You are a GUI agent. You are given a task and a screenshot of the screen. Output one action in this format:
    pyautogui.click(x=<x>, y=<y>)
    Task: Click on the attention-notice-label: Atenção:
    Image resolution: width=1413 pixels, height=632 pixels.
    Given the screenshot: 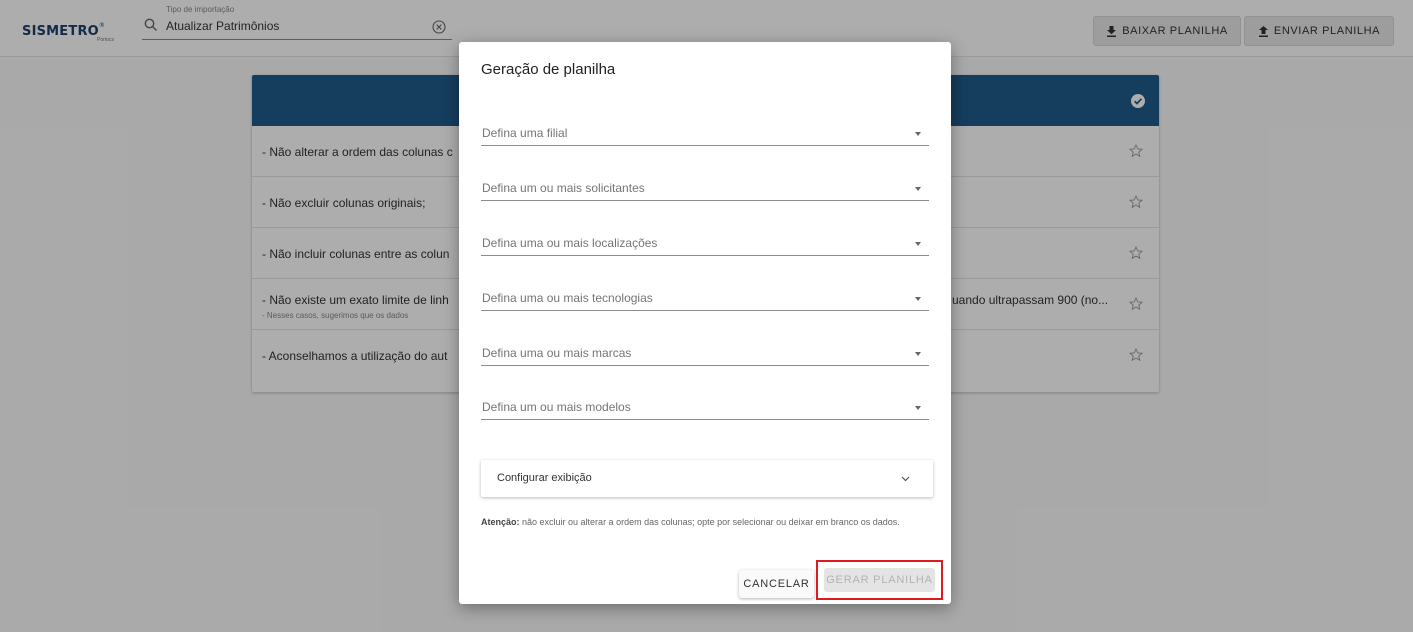 What is the action you would take?
    pyautogui.click(x=500, y=522)
    